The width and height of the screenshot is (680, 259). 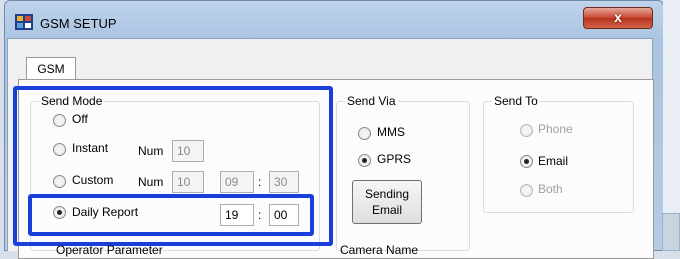 What do you see at coordinates (403, 172) in the screenshot?
I see `send-via-group: Send Via` at bounding box center [403, 172].